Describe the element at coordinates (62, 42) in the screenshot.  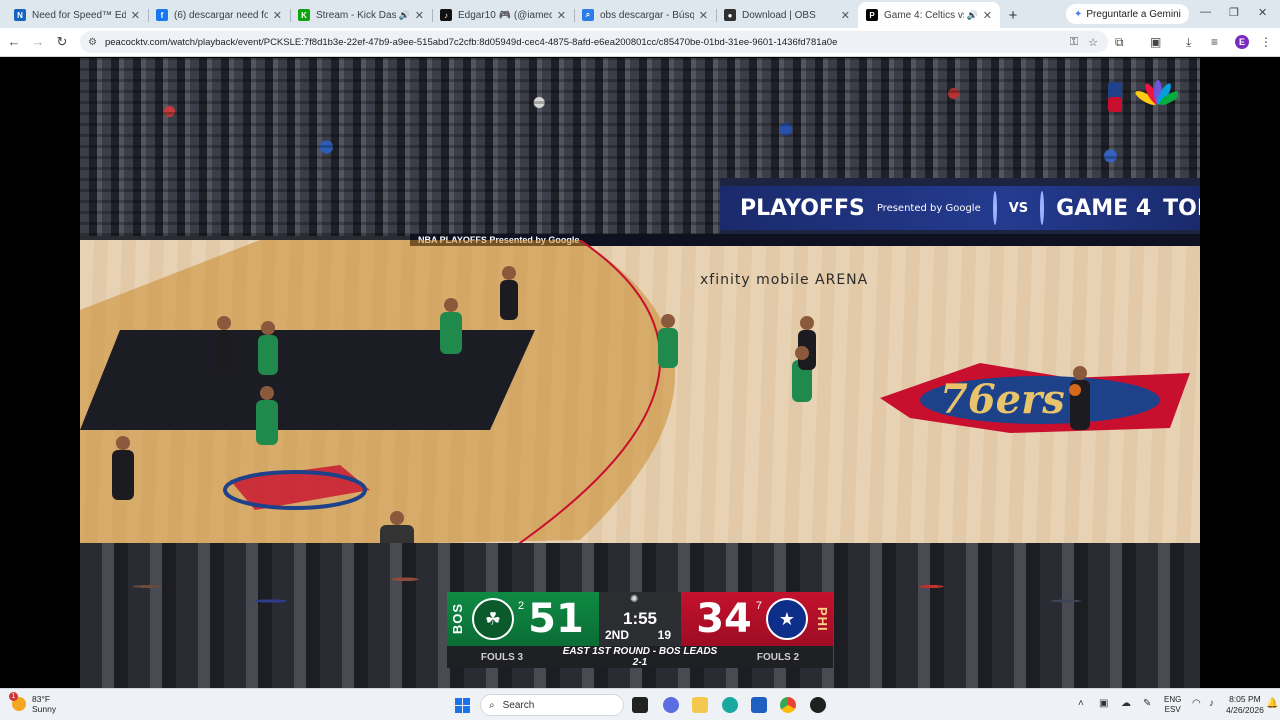
I see `reload-icon: ↻` at that location.